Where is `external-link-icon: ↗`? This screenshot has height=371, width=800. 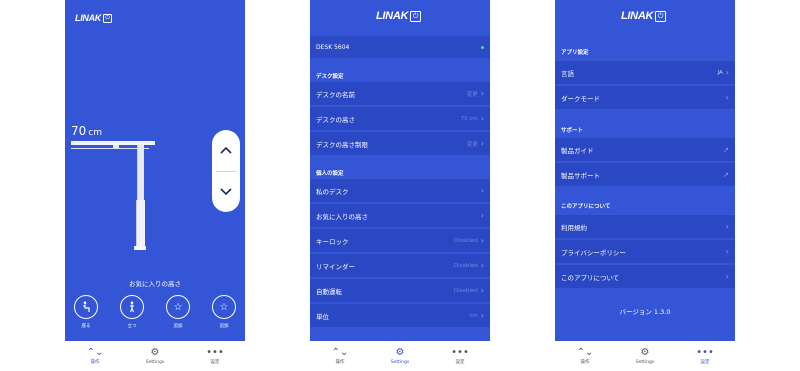
external-link-icon: ↗ is located at coordinates (726, 174).